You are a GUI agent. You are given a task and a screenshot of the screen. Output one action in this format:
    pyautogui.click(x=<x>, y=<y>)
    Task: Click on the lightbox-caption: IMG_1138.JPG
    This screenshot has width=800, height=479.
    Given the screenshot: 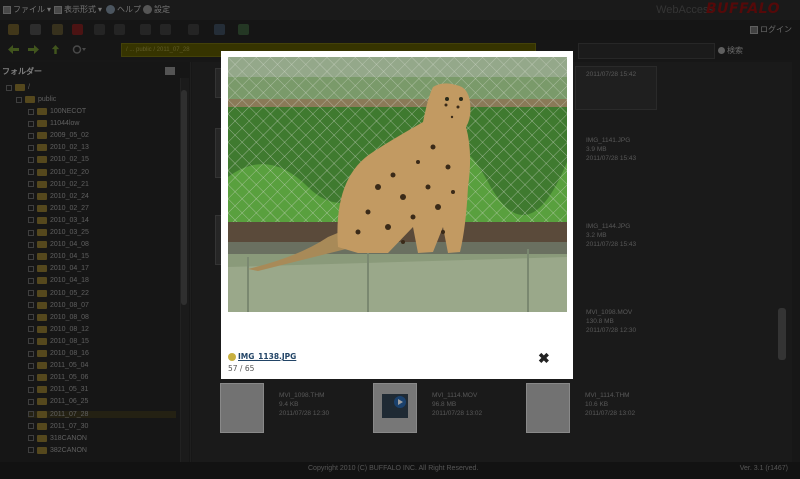 What is the action you would take?
    pyautogui.click(x=262, y=356)
    